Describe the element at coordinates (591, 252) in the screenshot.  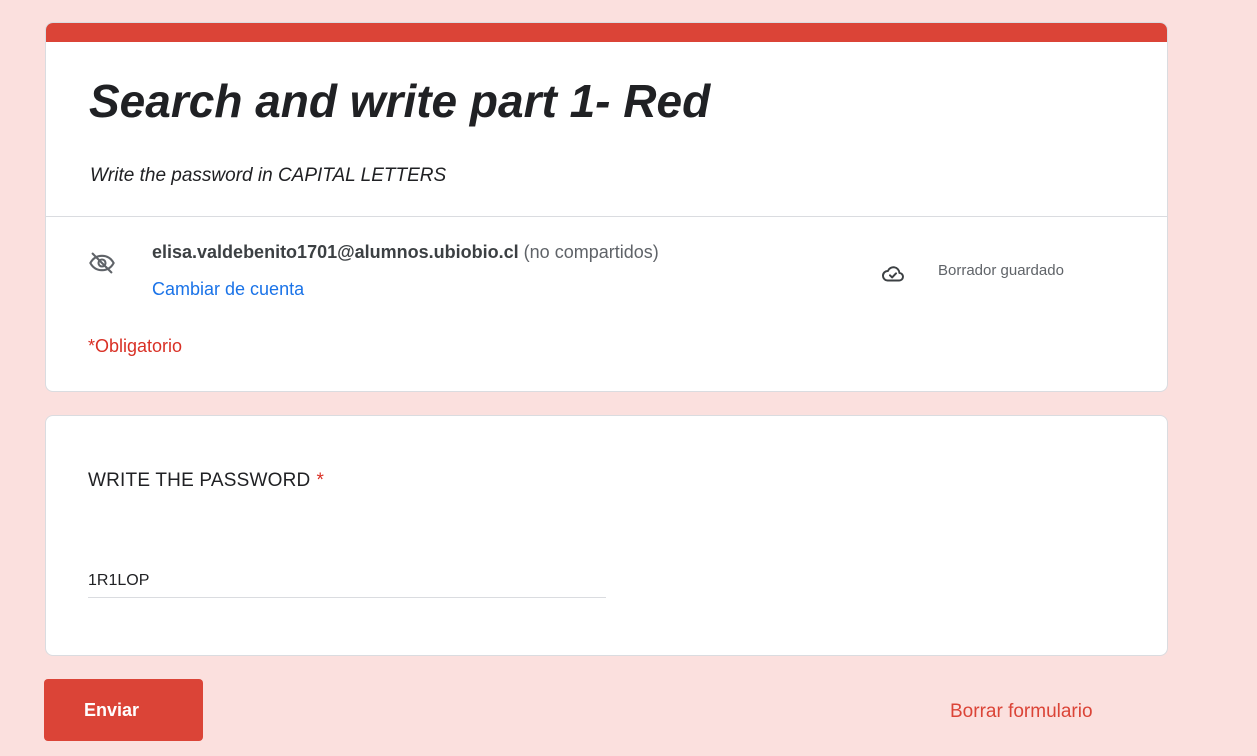
I see `account-shared-status: (no compartidos)` at that location.